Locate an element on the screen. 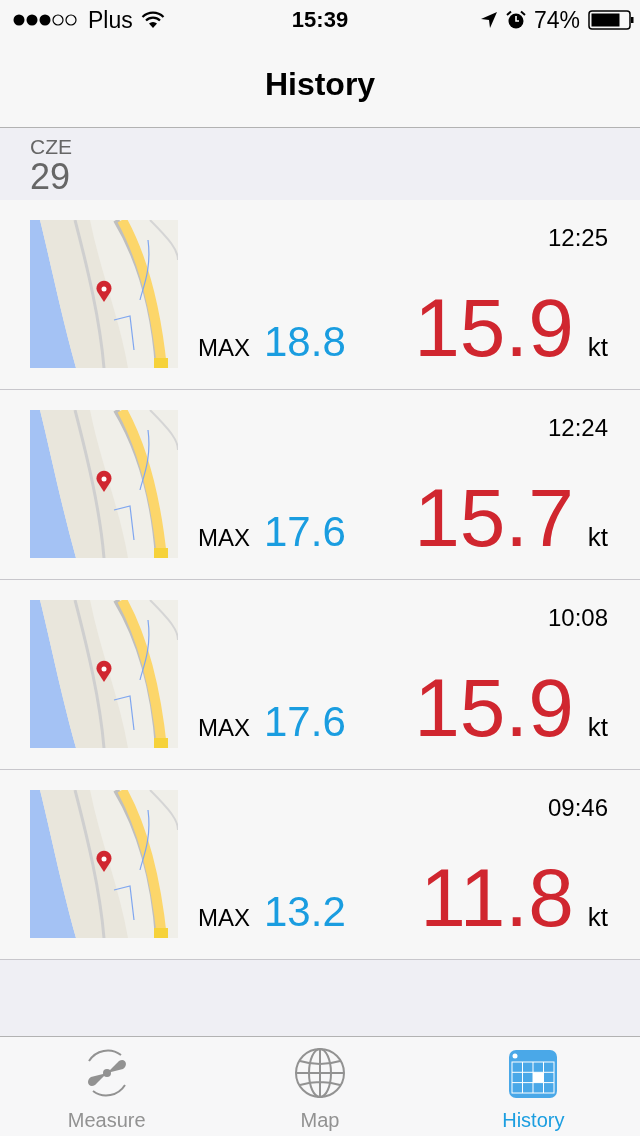 The height and width of the screenshot is (1136, 640). signal-icon is located at coordinates (46, 20).